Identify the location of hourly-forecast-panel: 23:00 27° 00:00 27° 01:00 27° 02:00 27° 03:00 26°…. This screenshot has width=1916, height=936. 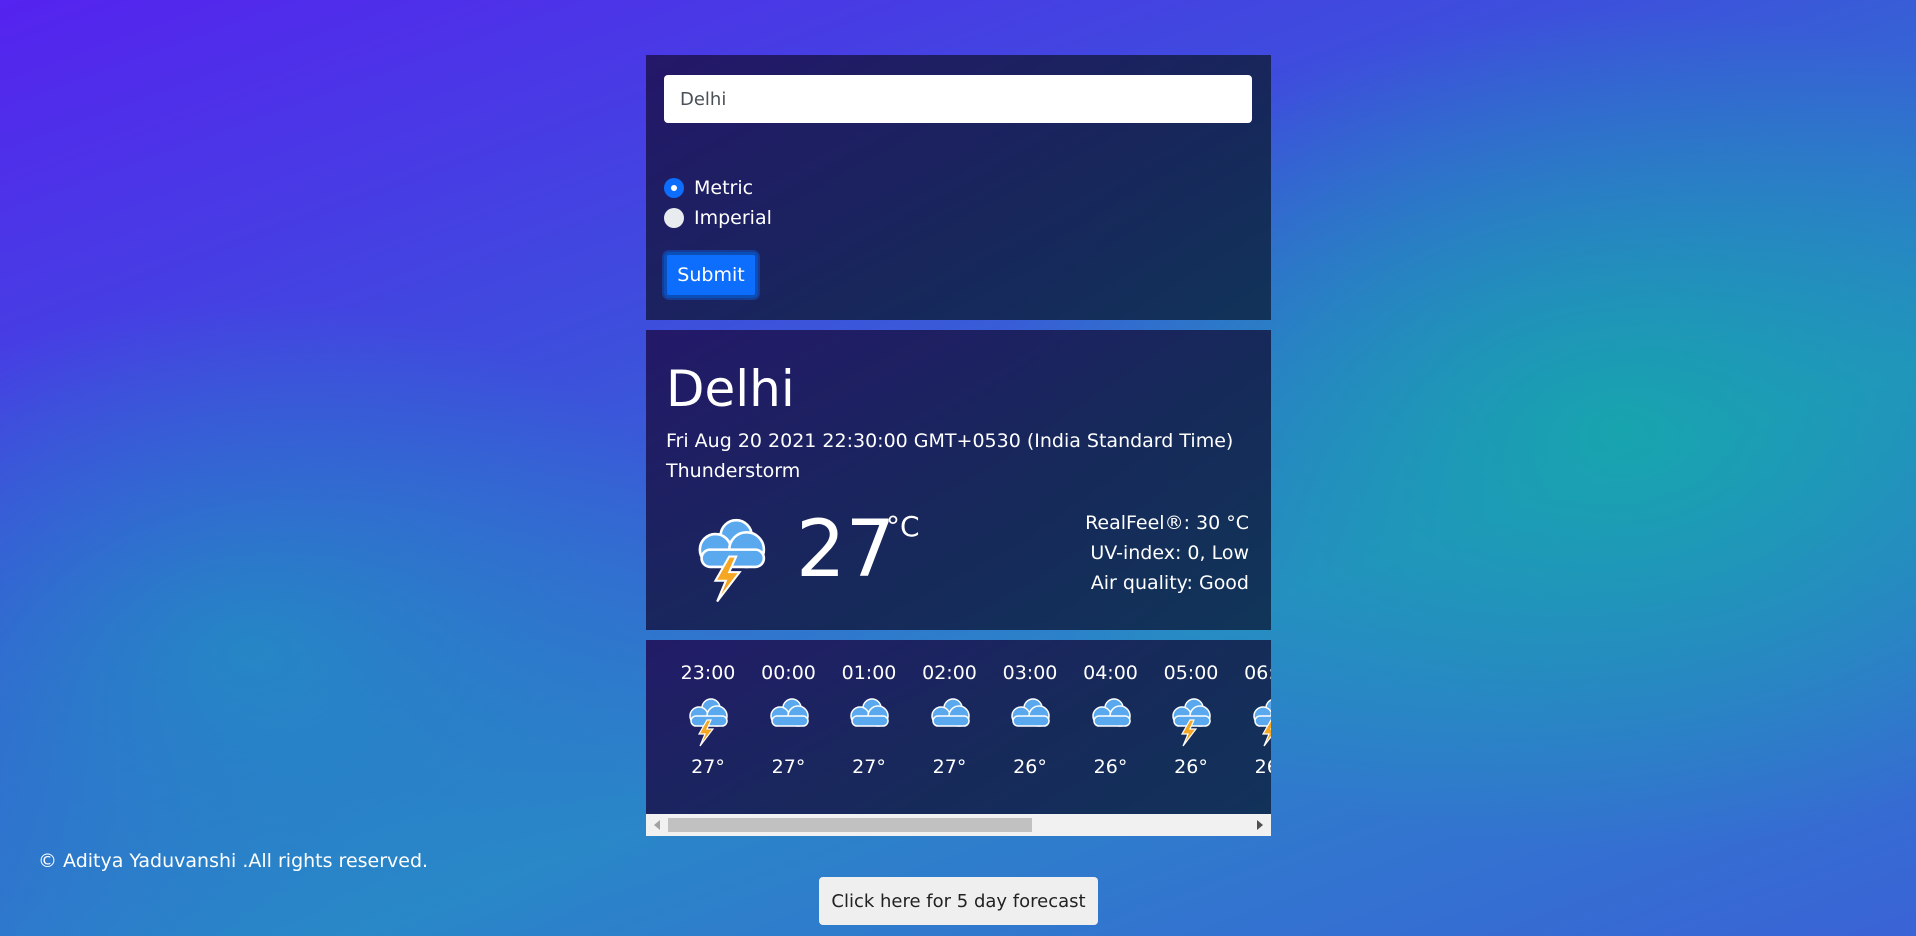
(958, 738).